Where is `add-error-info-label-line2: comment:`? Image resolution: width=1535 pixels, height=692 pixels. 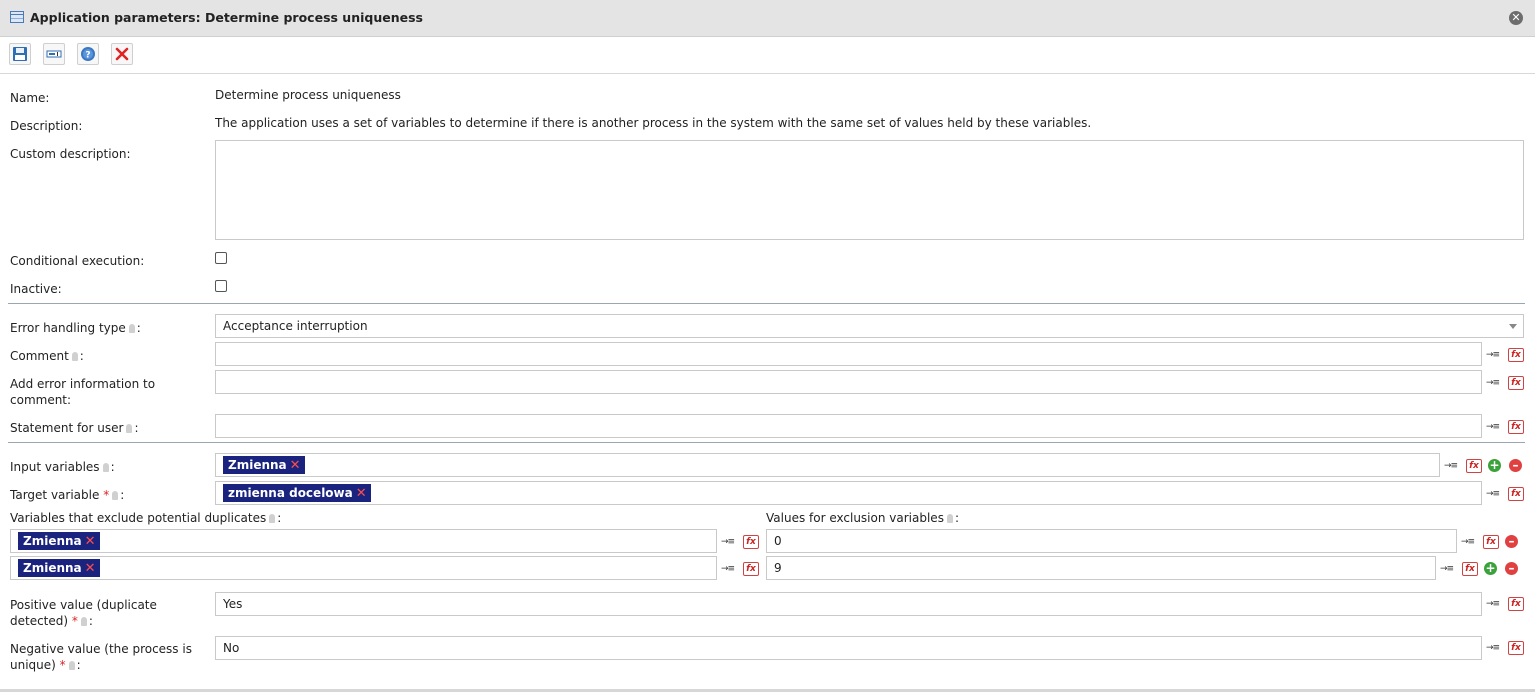 add-error-info-label-line2: comment: is located at coordinates (41, 400).